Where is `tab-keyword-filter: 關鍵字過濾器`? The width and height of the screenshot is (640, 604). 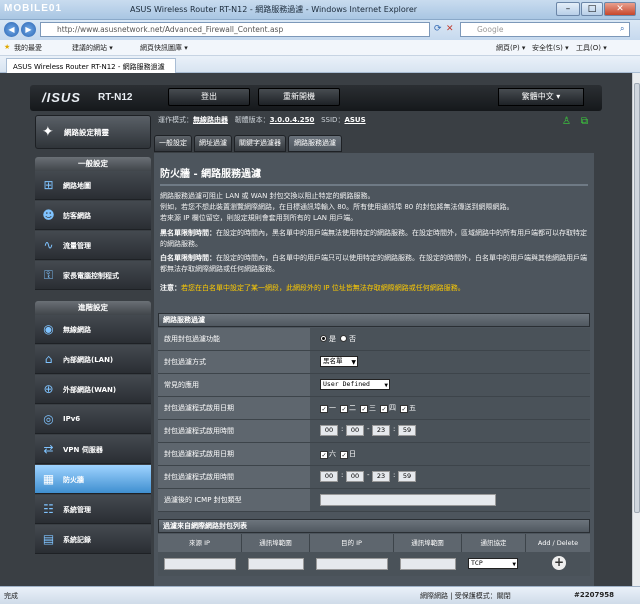
tab-keyword-filter: 關鍵字過濾器 is located at coordinates (260, 143).